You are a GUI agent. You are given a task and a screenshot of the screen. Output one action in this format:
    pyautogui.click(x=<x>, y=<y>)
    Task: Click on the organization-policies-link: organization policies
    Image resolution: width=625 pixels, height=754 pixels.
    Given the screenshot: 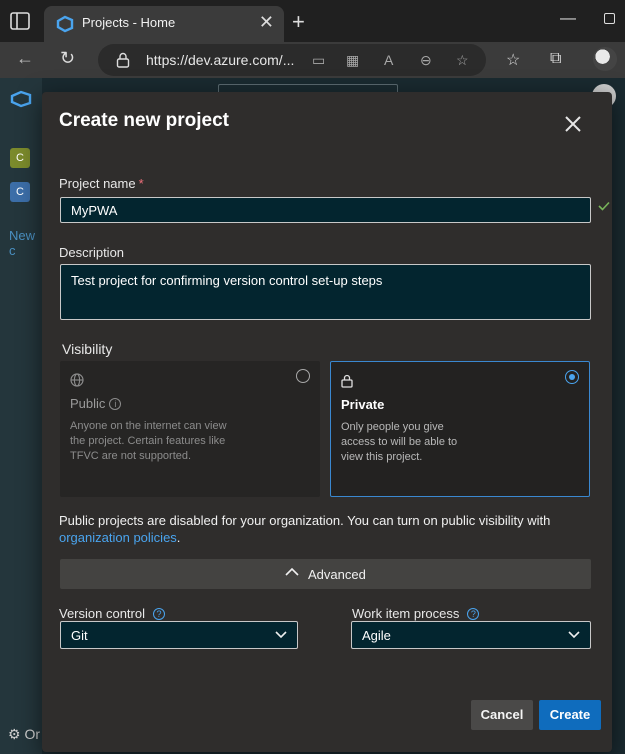 What is the action you would take?
    pyautogui.click(x=118, y=537)
    